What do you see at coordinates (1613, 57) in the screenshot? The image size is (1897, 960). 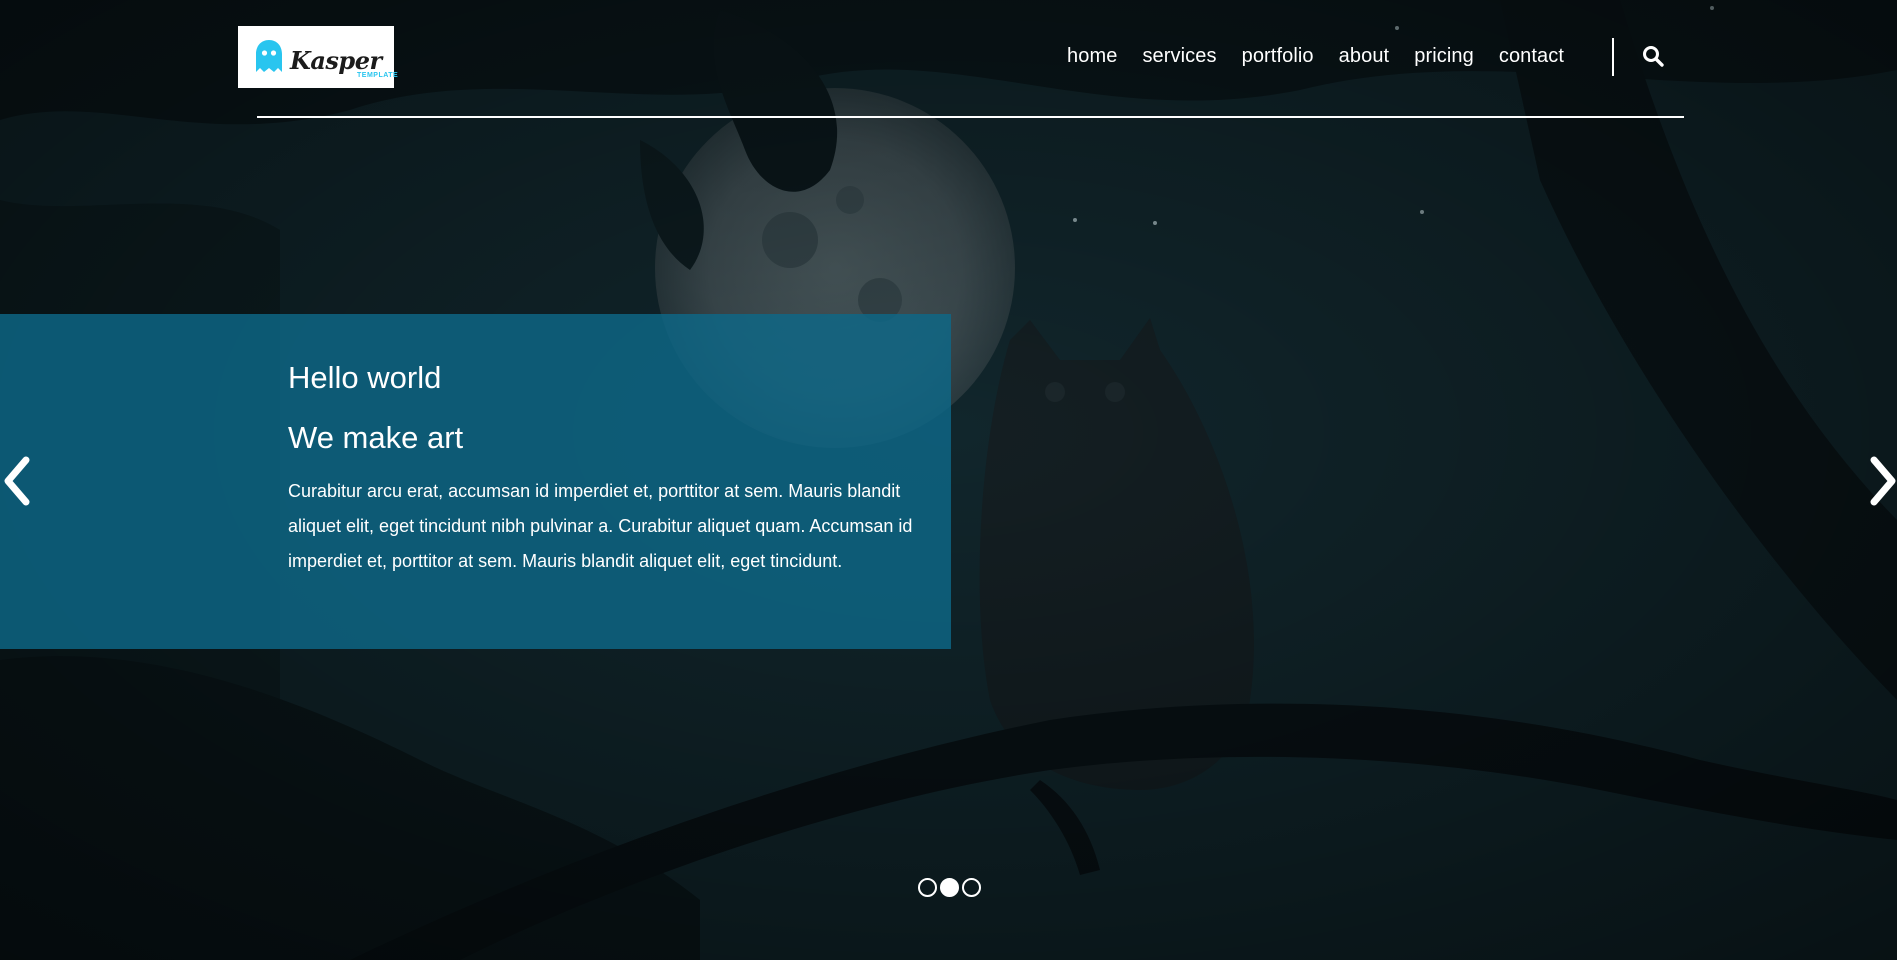 I see `nav-divider` at bounding box center [1613, 57].